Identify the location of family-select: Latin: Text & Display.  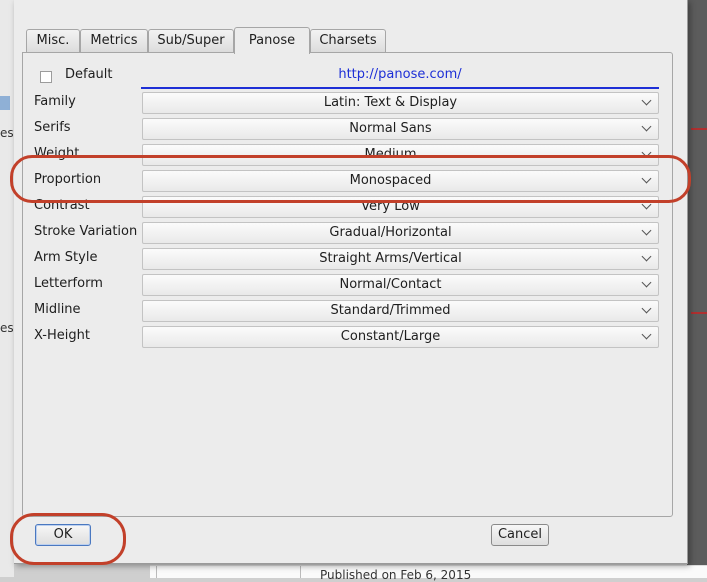
(400, 103).